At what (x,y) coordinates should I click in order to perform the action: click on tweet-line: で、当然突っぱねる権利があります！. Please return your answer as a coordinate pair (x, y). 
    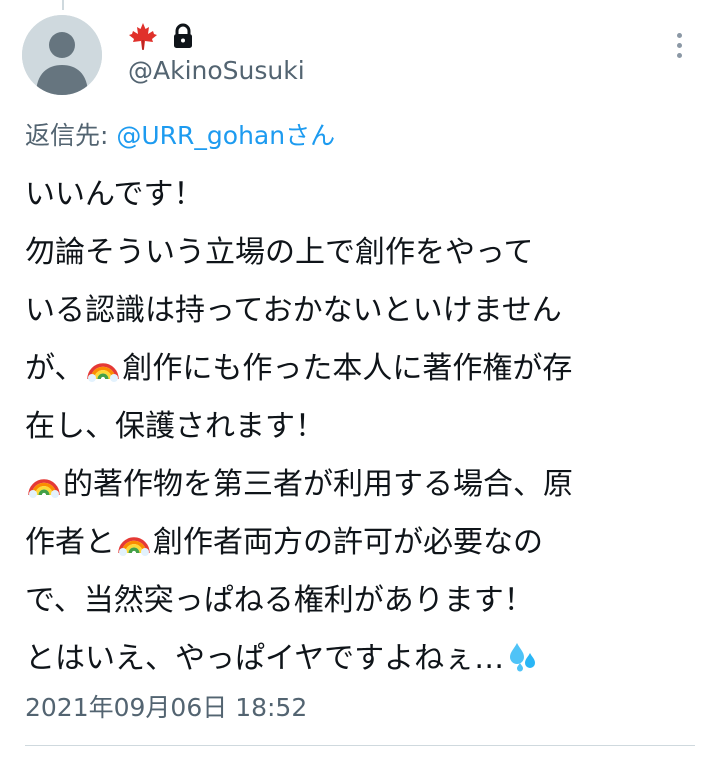
    Looking at the image, I should click on (360, 601).